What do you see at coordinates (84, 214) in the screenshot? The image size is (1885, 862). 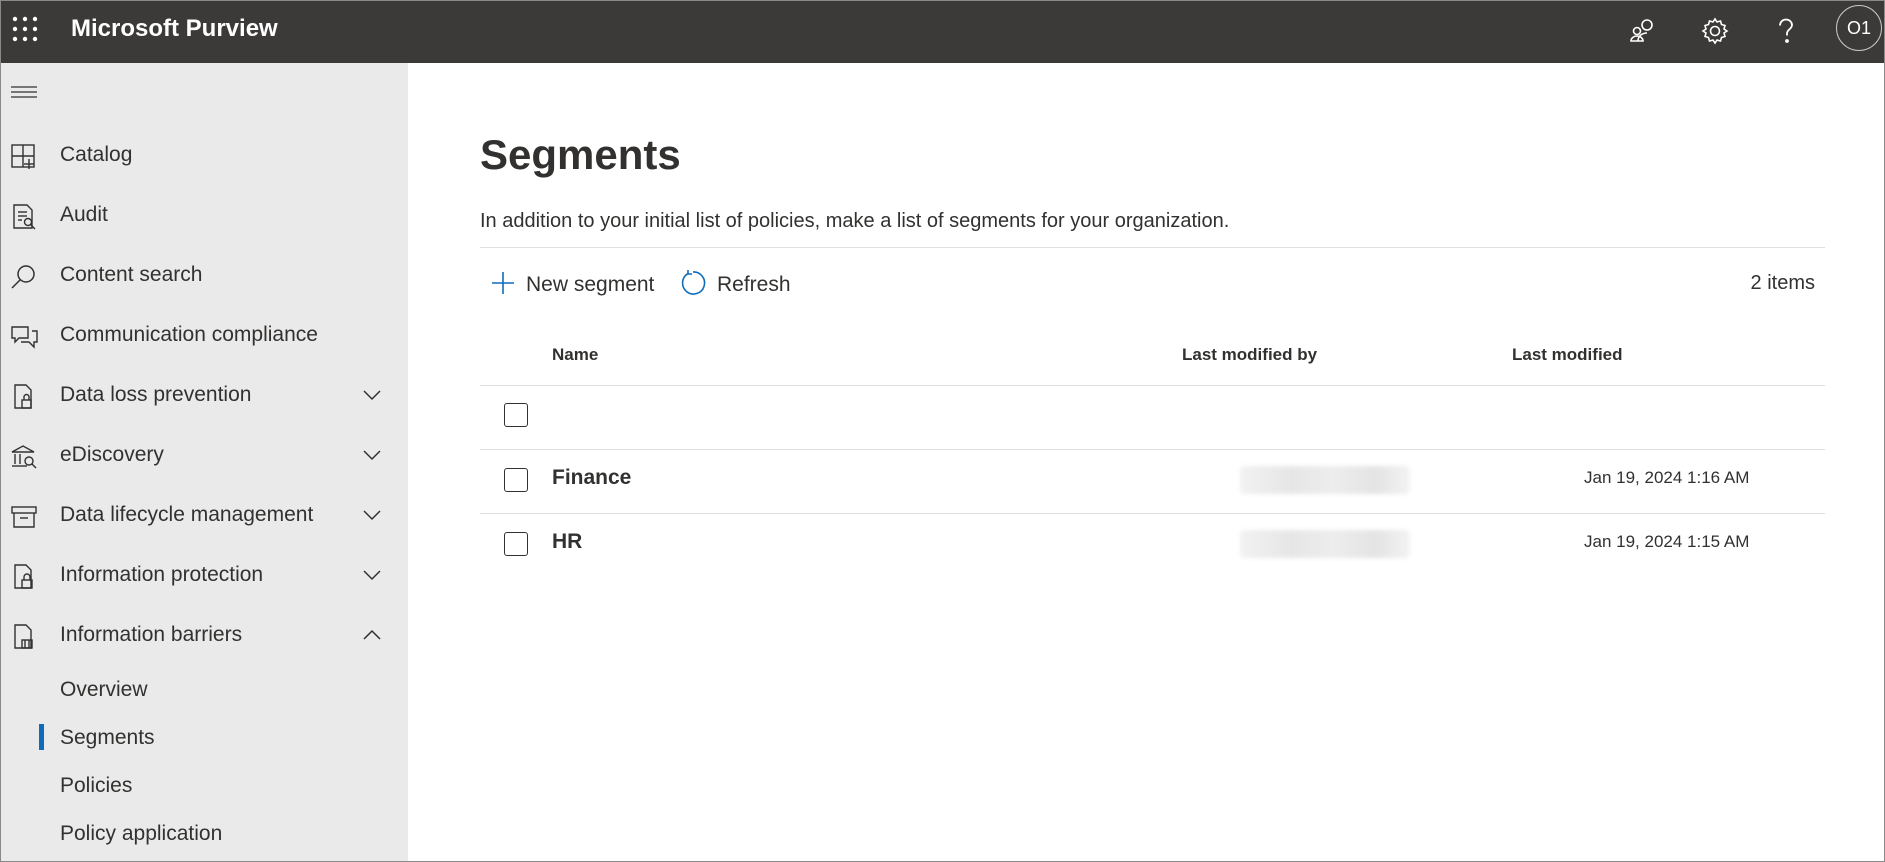 I see `sidebar-item-label: Audit` at bounding box center [84, 214].